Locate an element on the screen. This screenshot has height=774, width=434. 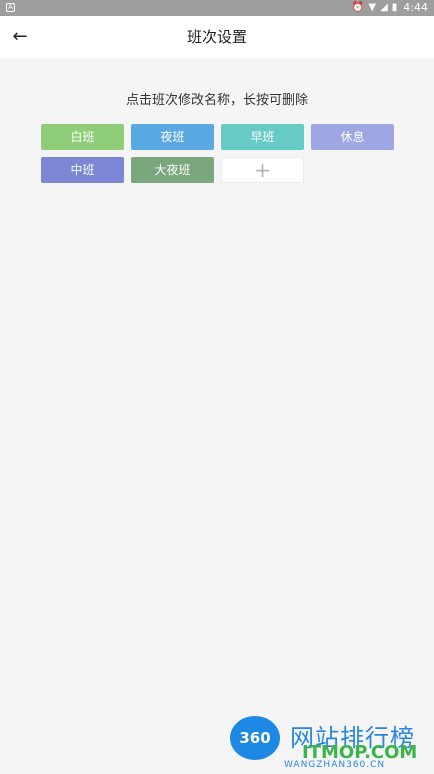
watermark: 360 网站排行榜 ITMOP.COM WANGZHAN360.CN is located at coordinates (329, 742).